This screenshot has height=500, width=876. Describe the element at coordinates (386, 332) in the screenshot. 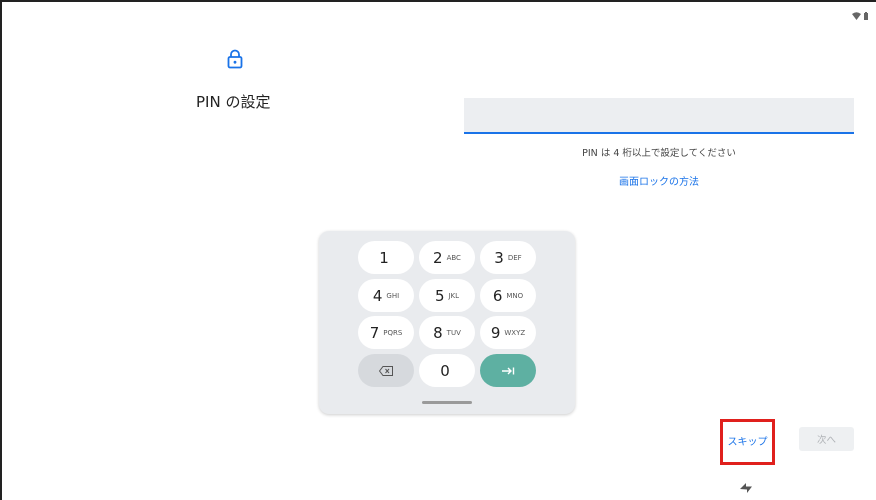

I see `key-7: 7 PQRS` at that location.